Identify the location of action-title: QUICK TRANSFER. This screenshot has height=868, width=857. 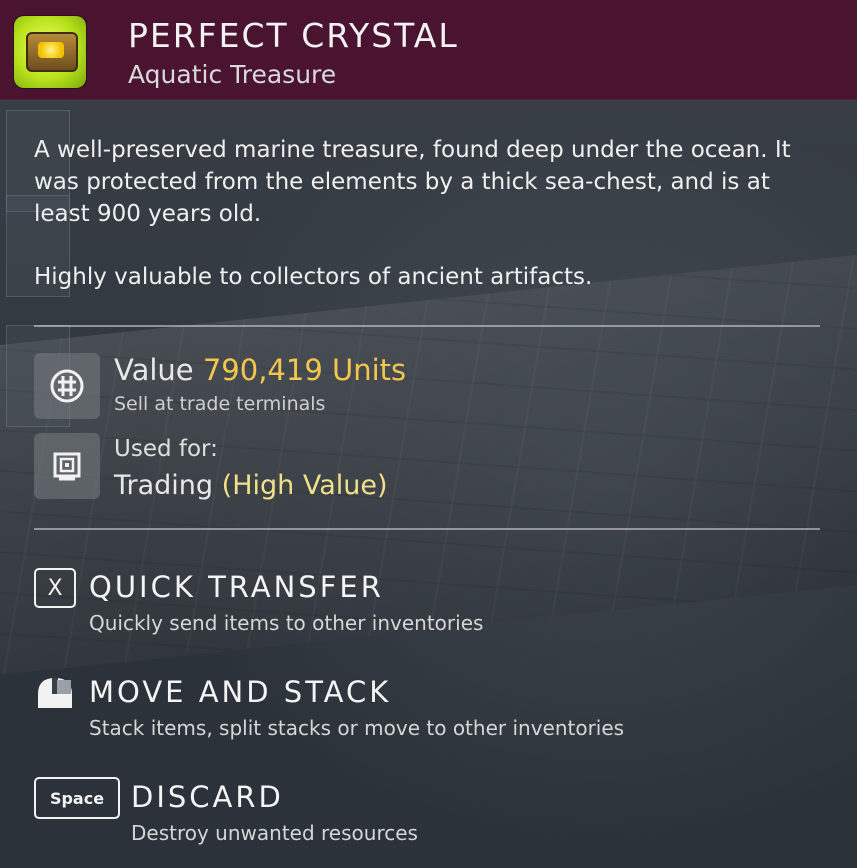
(236, 587).